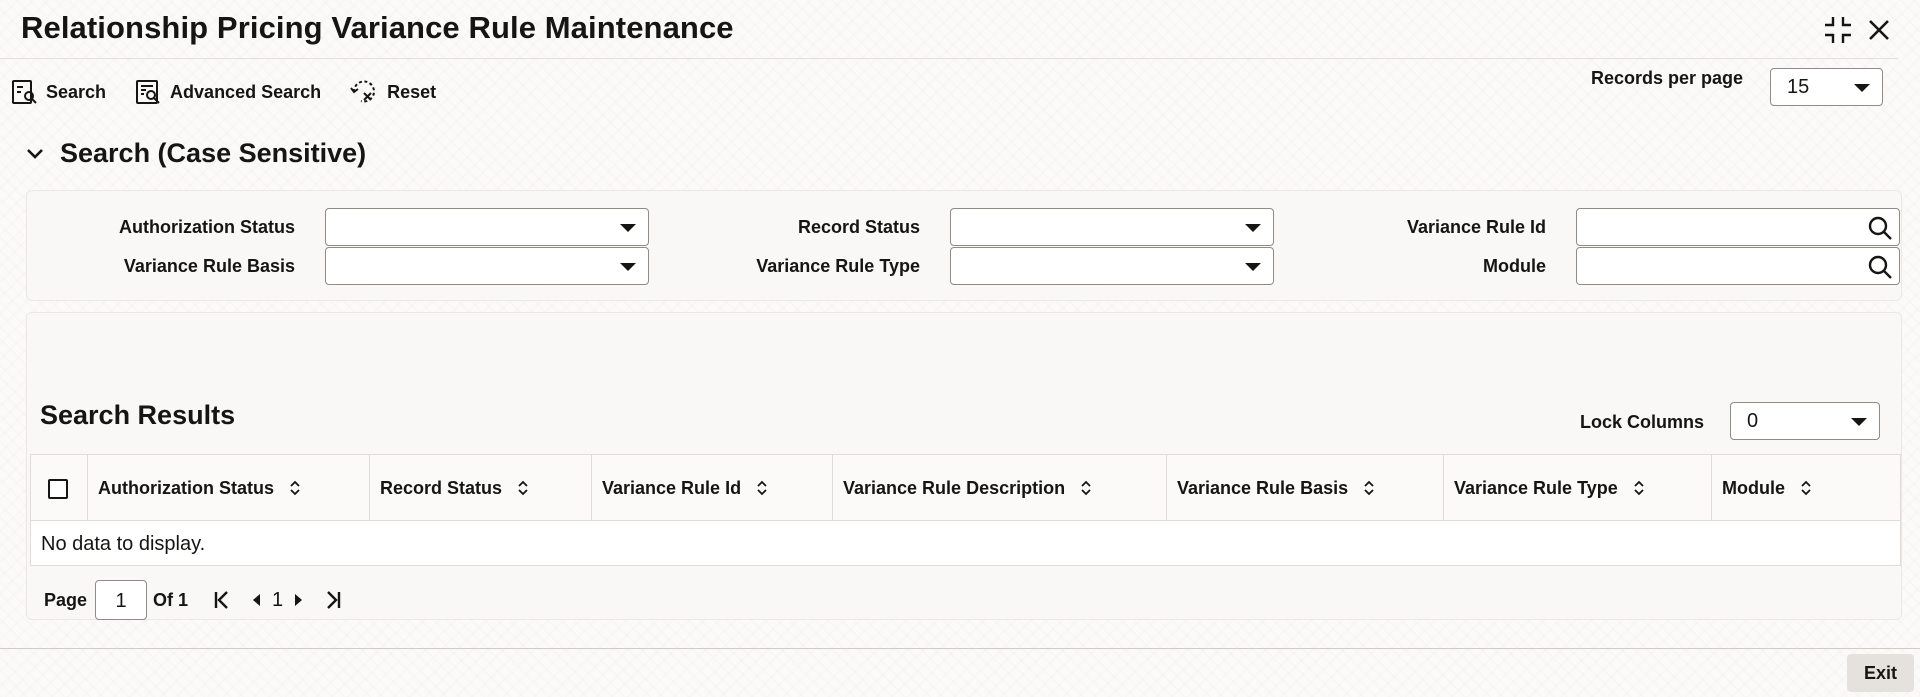  What do you see at coordinates (441, 487) in the screenshot?
I see `column-label: Record Status` at bounding box center [441, 487].